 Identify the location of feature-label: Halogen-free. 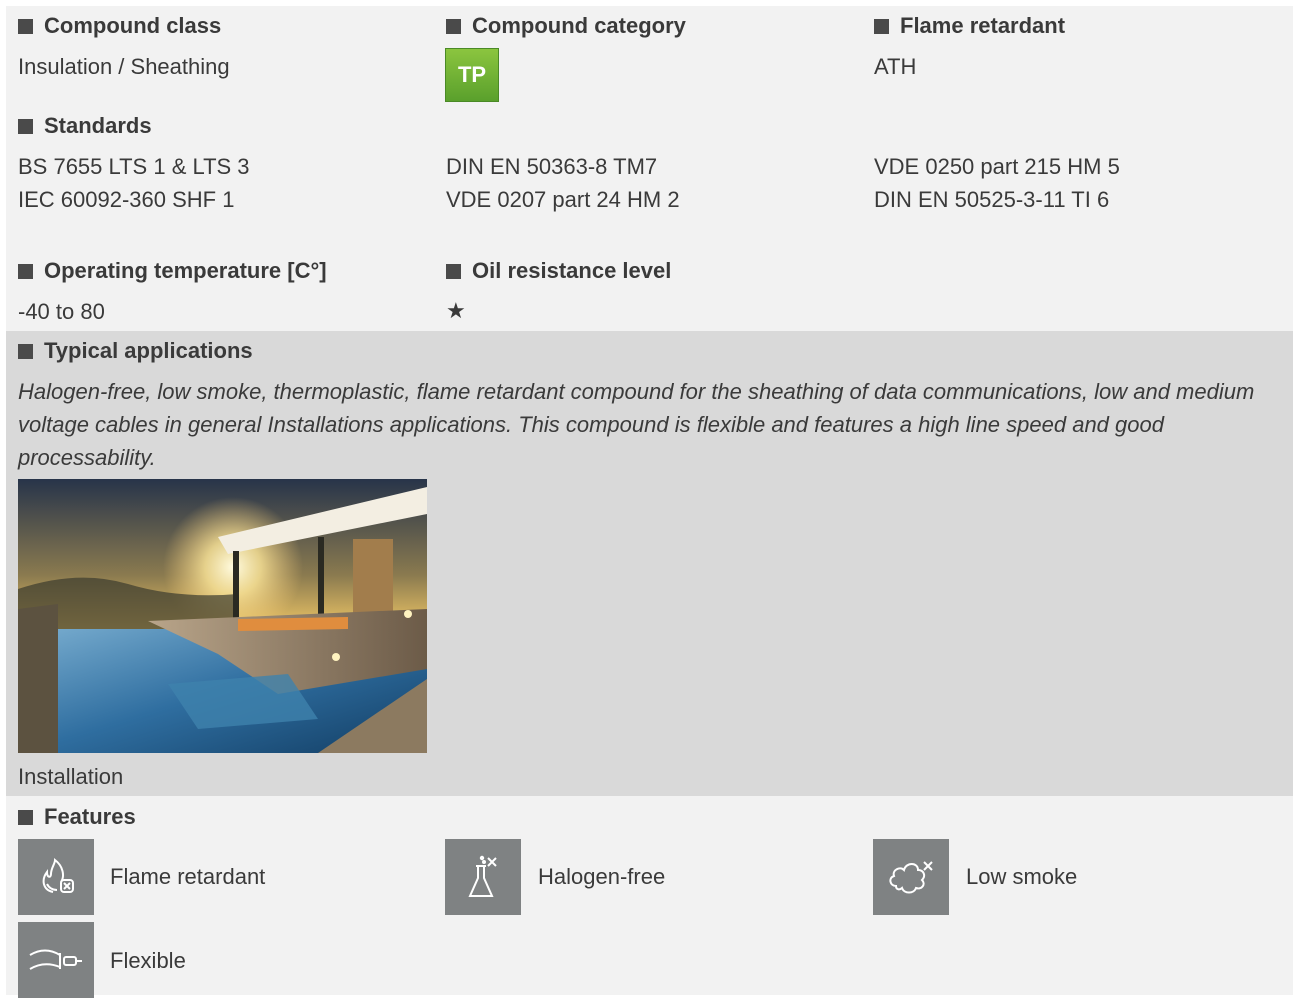
(602, 876).